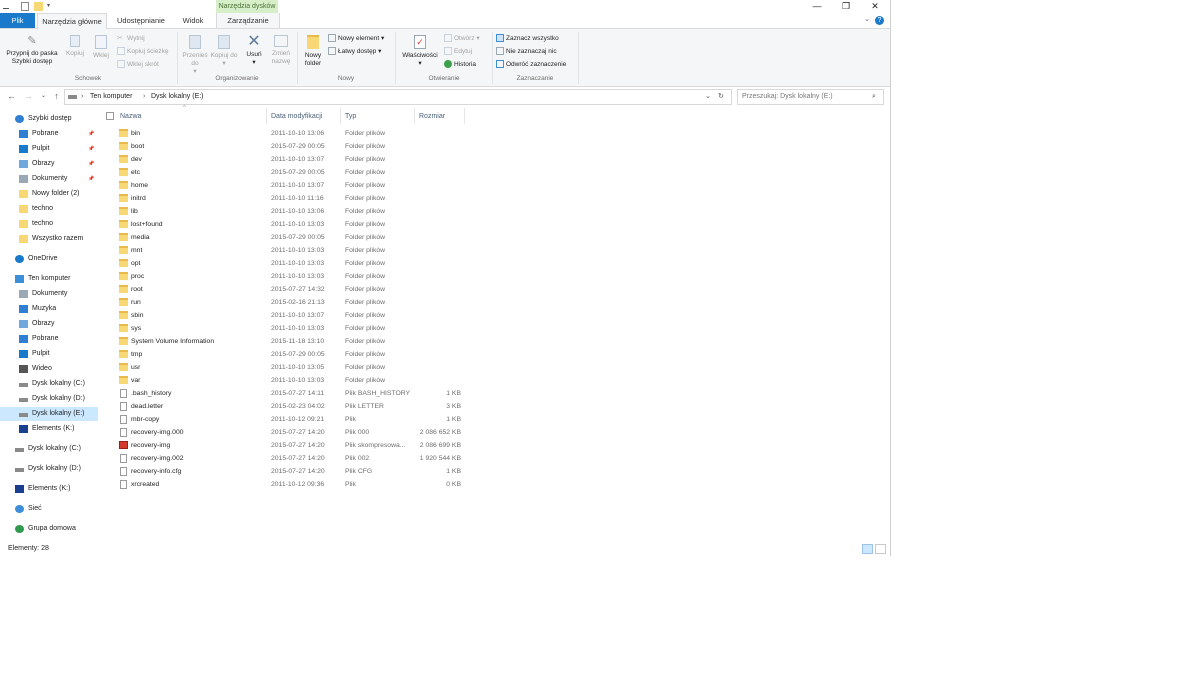 The image size is (1200, 675). I want to click on system-menu-icon, so click(6, 5).